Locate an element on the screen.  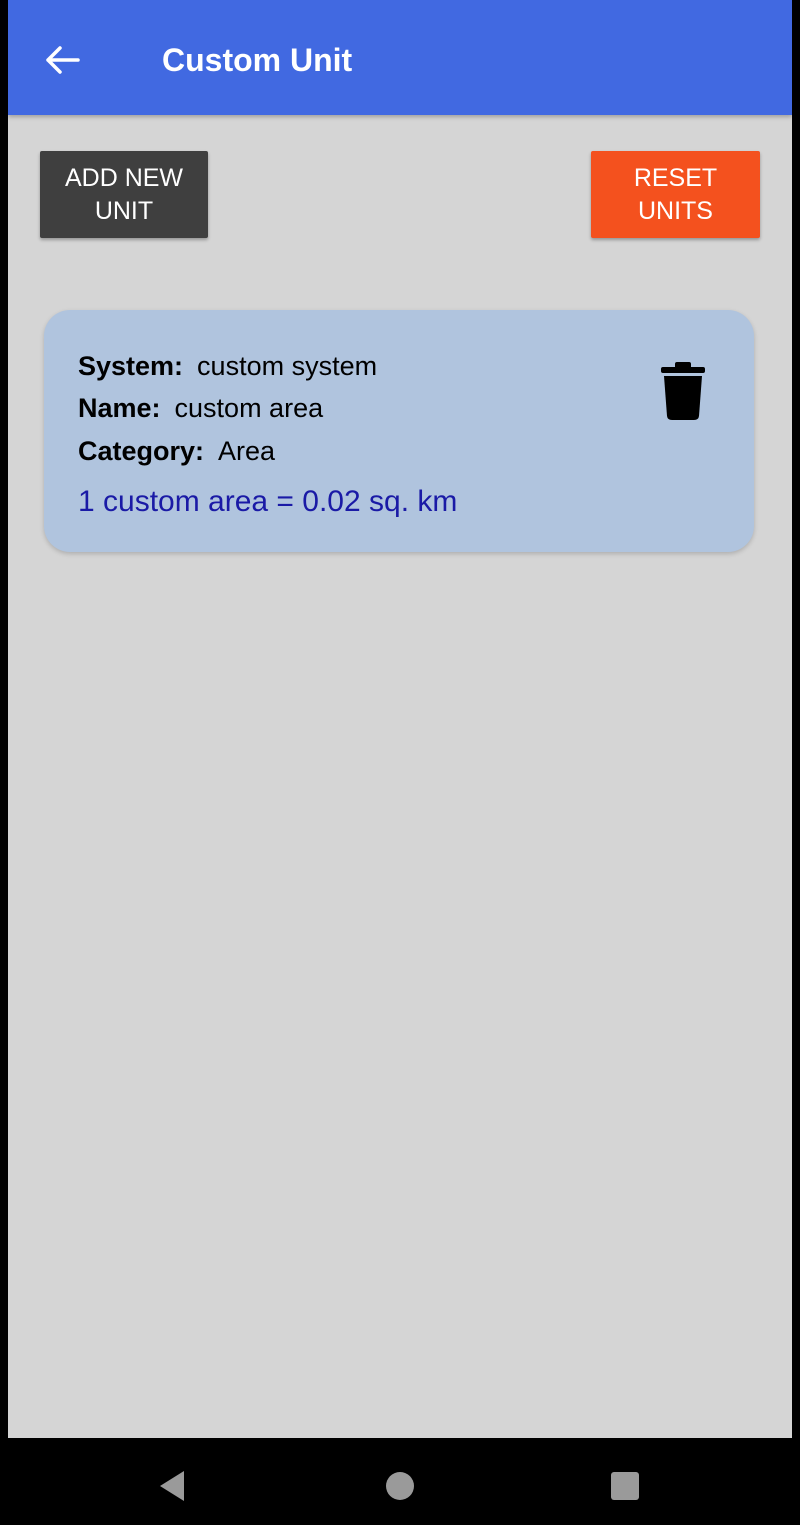
category-row: Category: Area is located at coordinates (176, 451).